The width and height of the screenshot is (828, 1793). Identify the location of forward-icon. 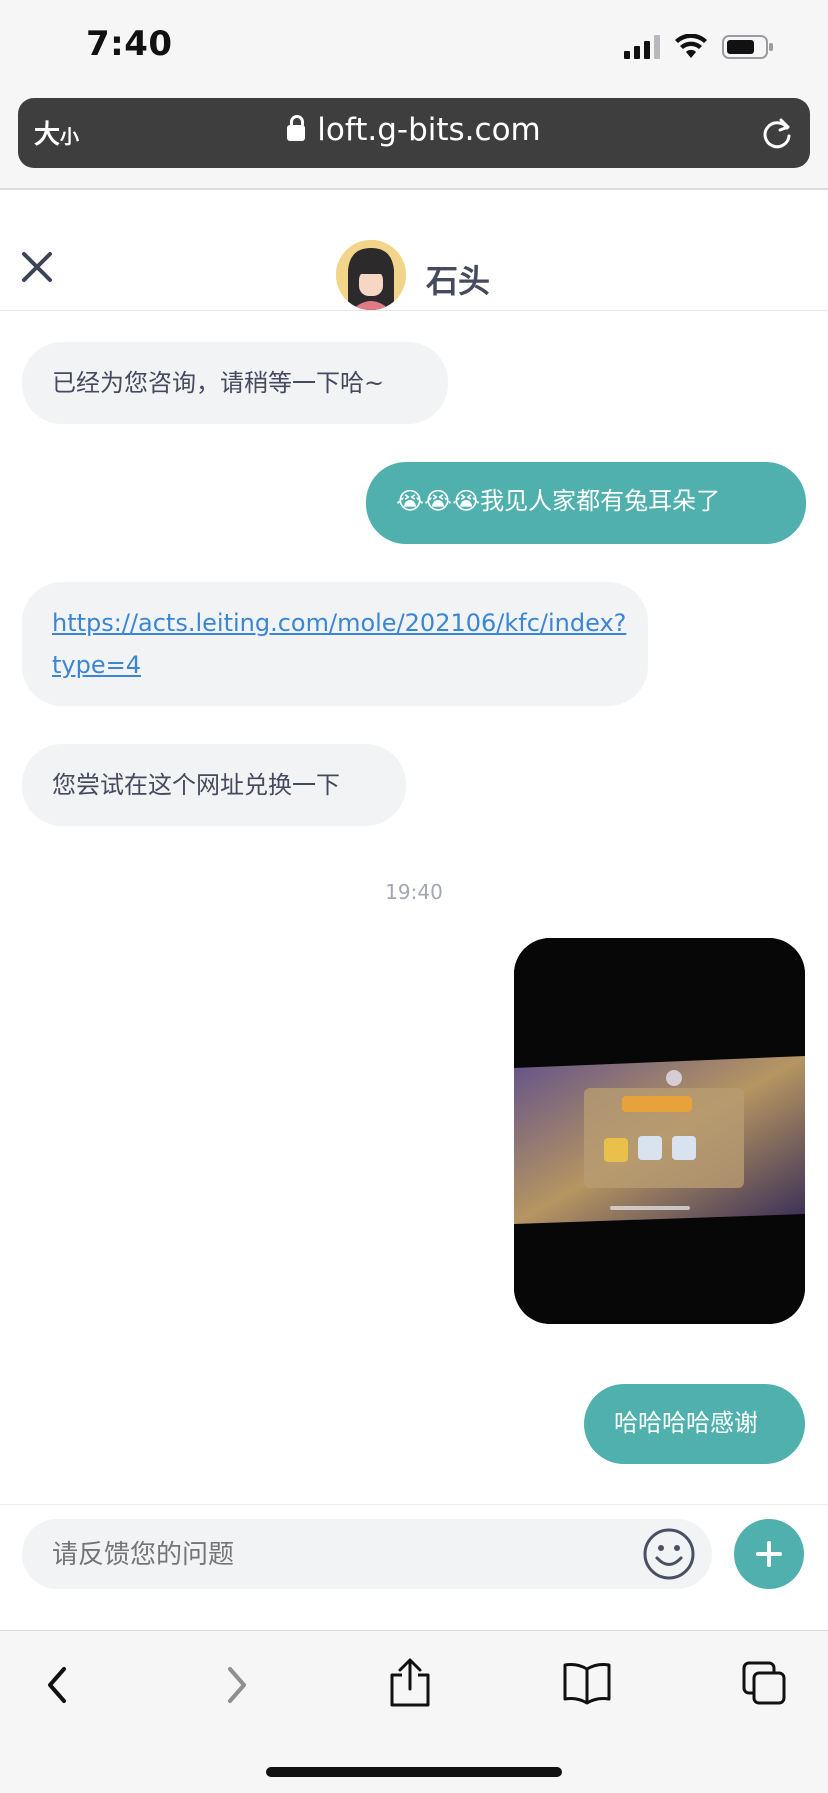
(237, 1685).